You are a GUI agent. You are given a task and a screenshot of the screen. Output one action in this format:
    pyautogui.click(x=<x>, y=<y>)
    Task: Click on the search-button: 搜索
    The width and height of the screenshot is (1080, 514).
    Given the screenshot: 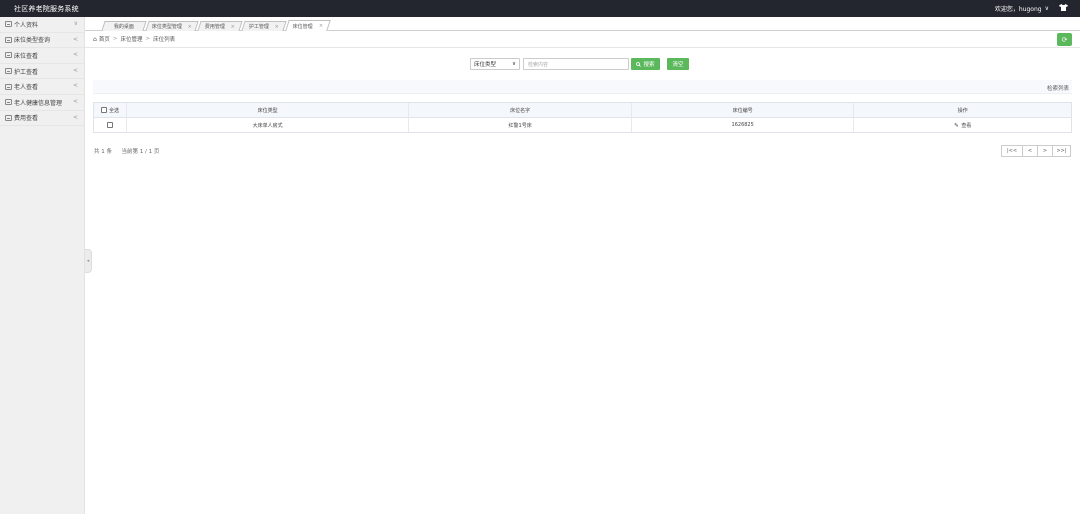 What is the action you would take?
    pyautogui.click(x=645, y=64)
    